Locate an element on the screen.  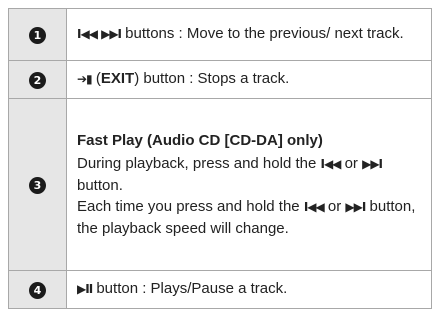
number-badge: 3 is located at coordinates (37, 185).